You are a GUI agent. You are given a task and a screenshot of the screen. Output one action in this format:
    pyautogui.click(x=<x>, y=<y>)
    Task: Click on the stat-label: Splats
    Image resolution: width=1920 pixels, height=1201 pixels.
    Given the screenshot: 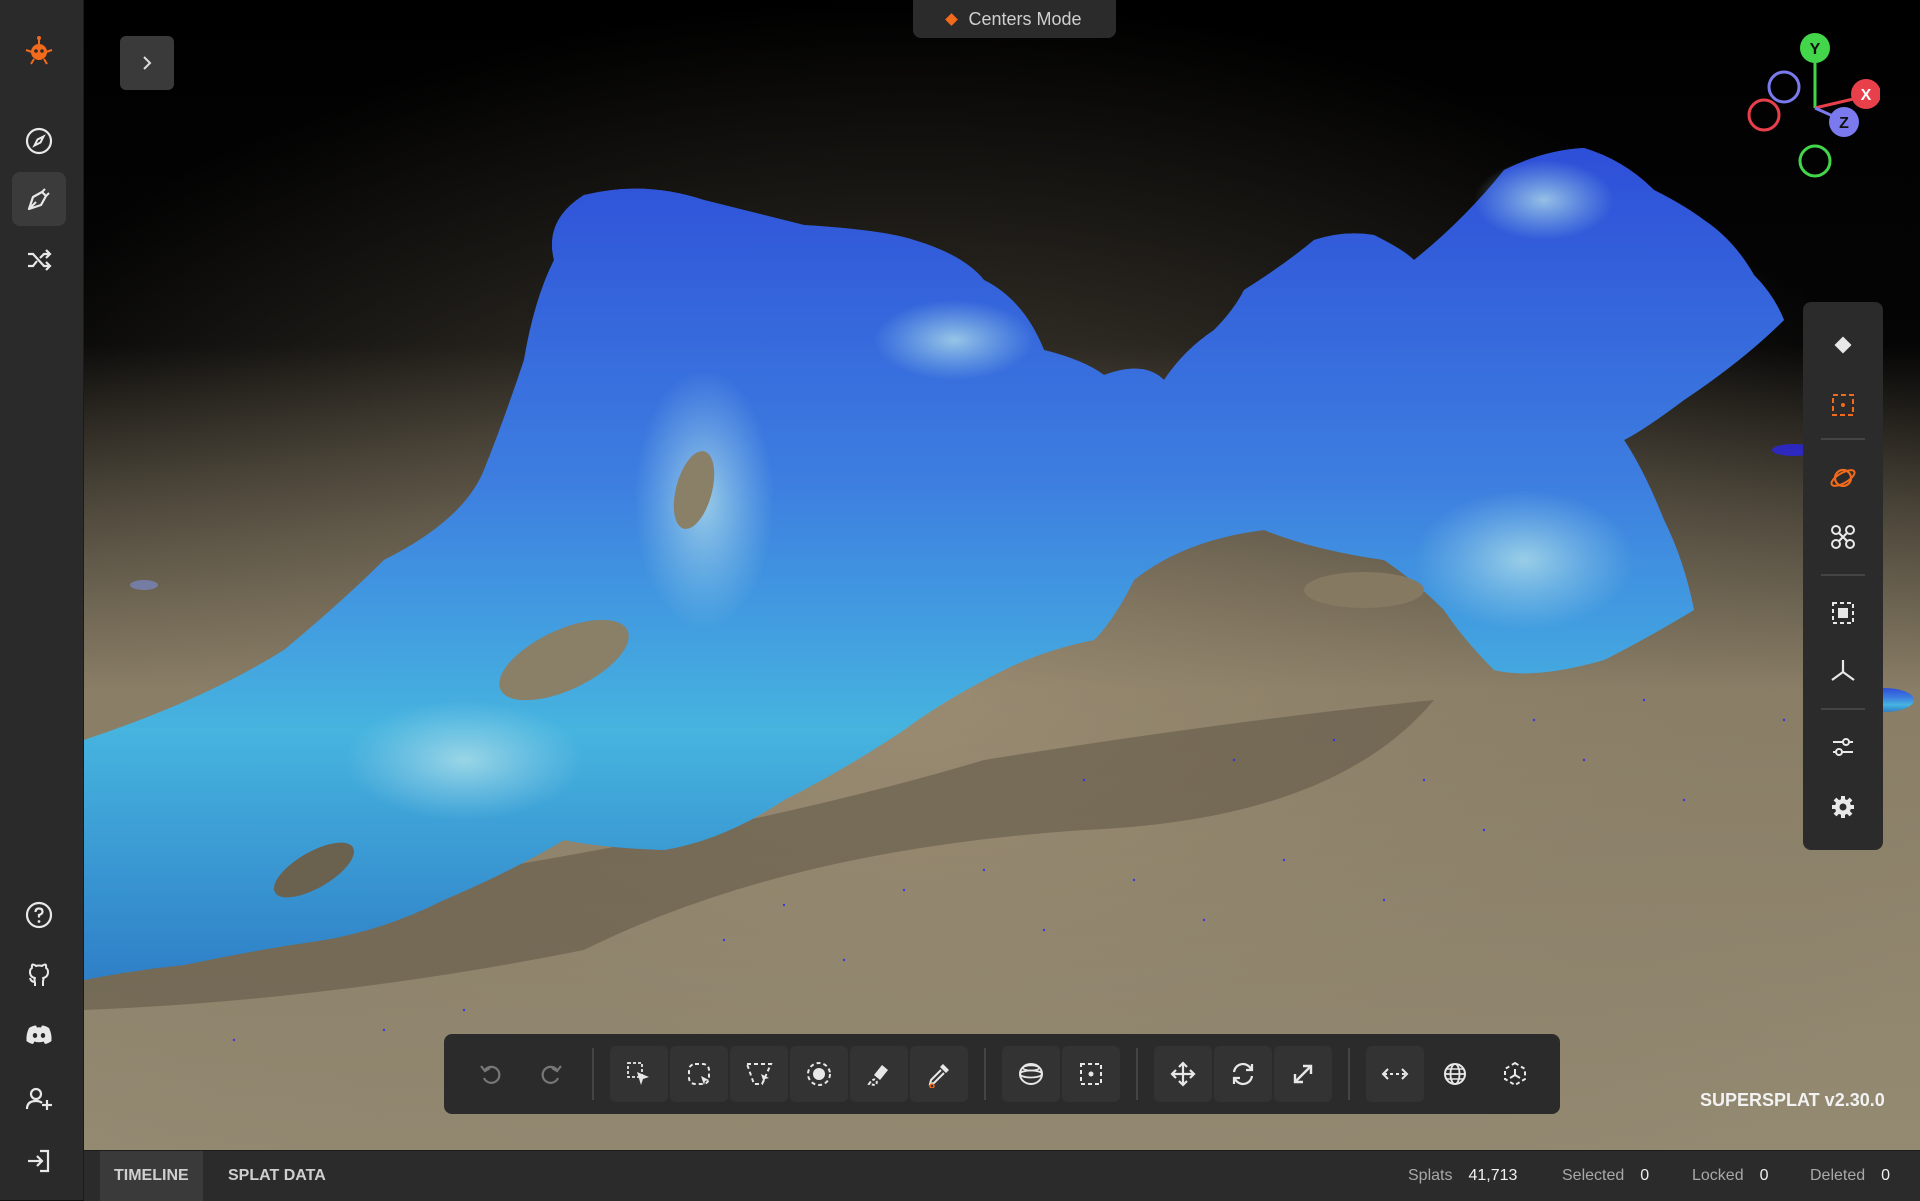 What is the action you would take?
    pyautogui.click(x=1430, y=1175)
    